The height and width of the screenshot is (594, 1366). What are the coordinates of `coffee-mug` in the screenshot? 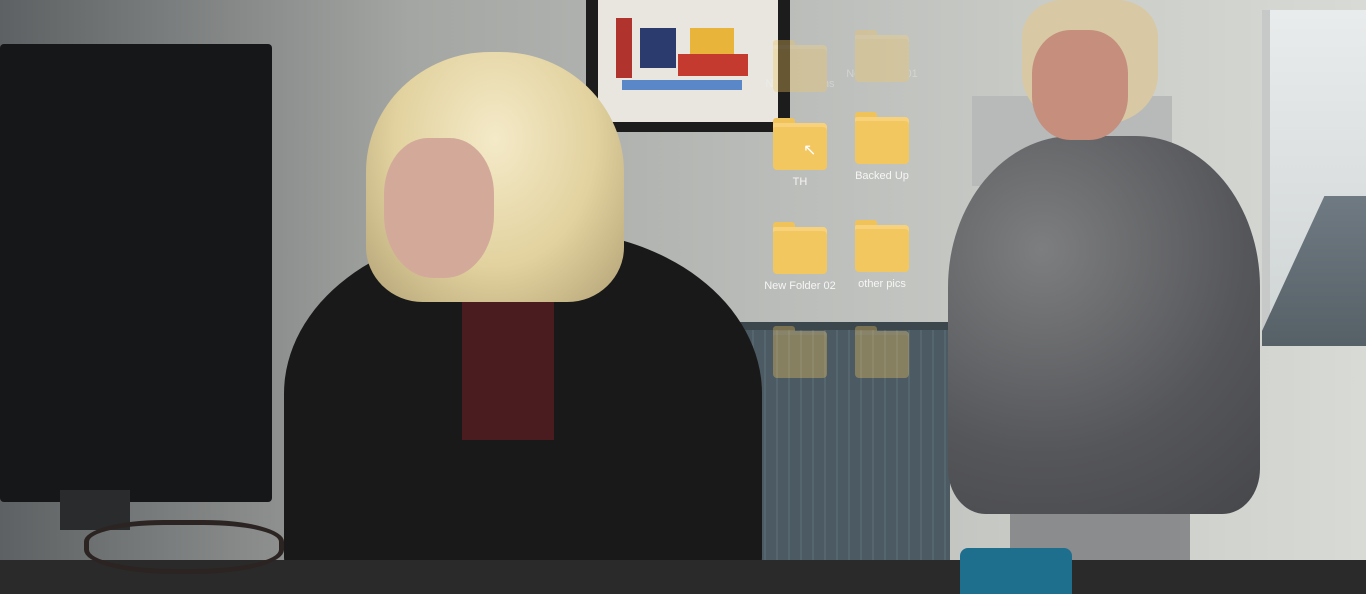 It's located at (1016, 571).